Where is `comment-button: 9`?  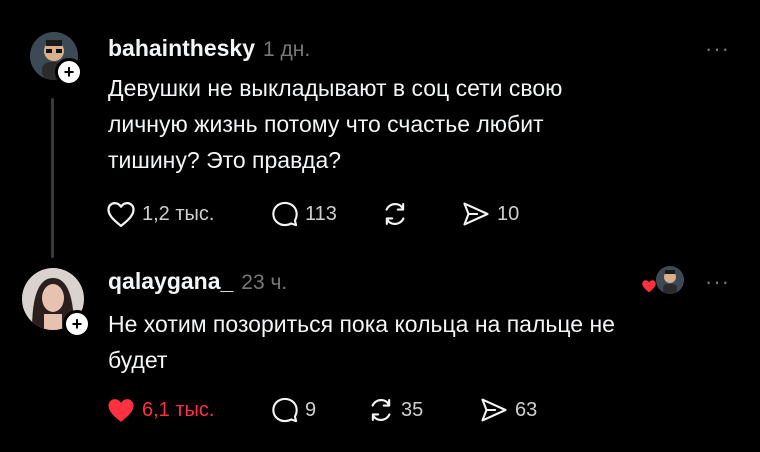
comment-button: 9 is located at coordinates (319, 410).